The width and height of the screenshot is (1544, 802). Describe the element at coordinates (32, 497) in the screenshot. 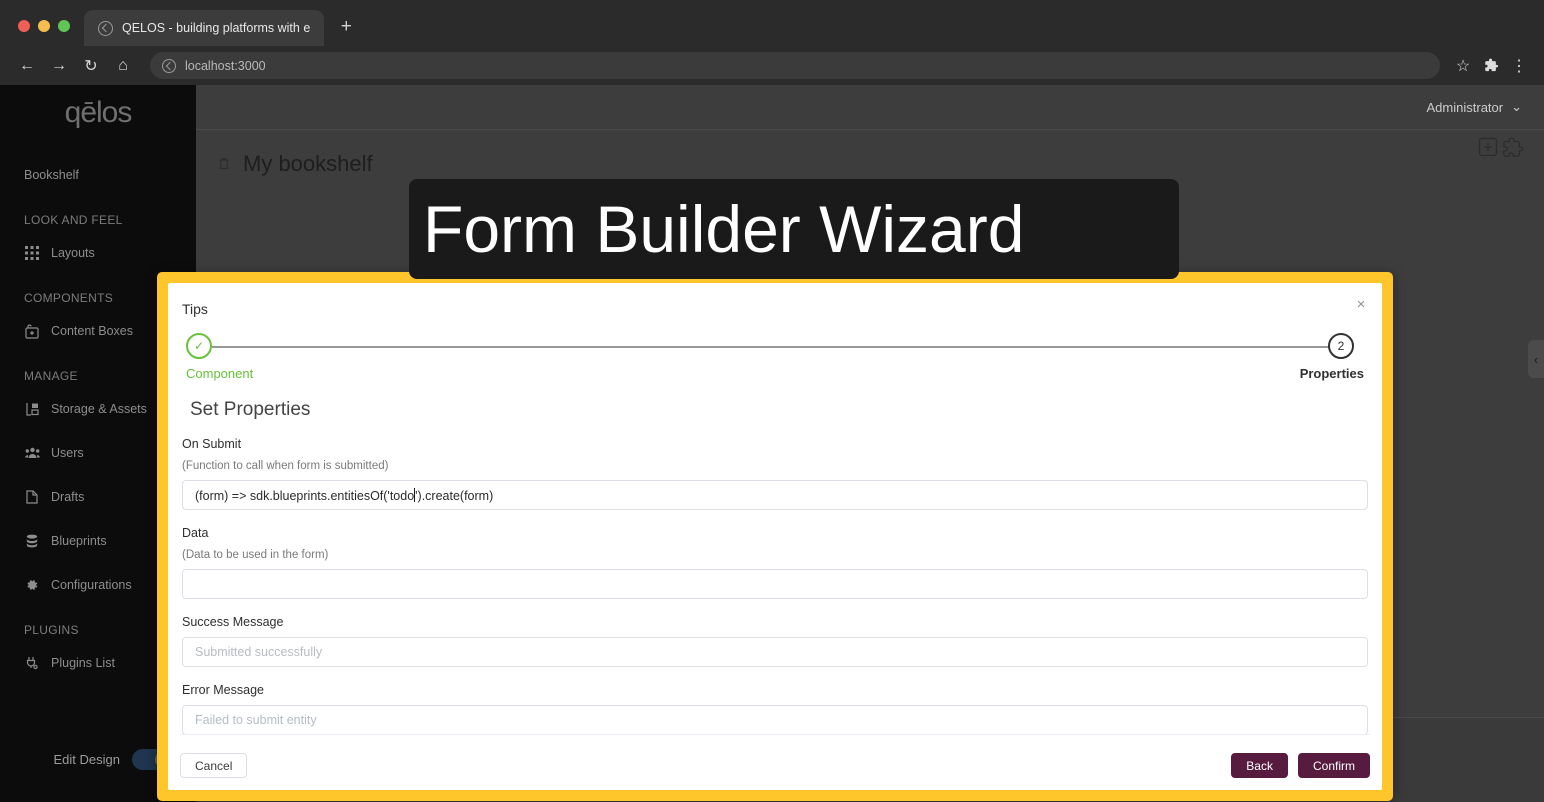

I see `document-icon` at that location.